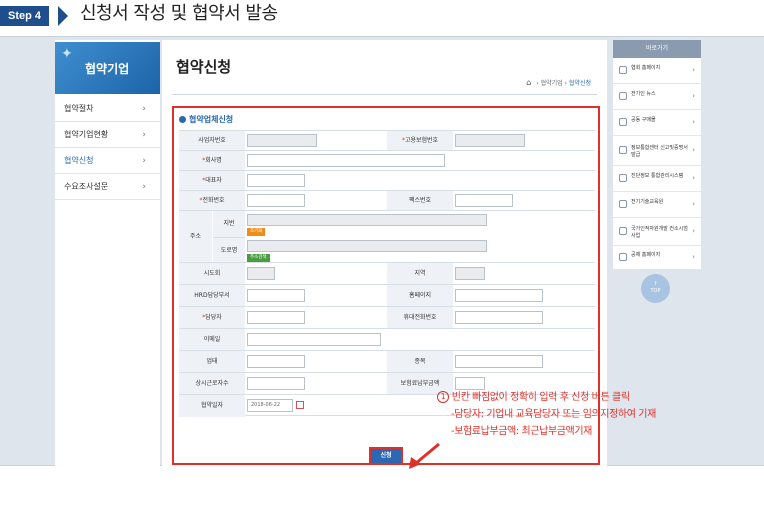 This screenshot has width=764, height=517. I want to click on biz-no-field, so click(282, 140).